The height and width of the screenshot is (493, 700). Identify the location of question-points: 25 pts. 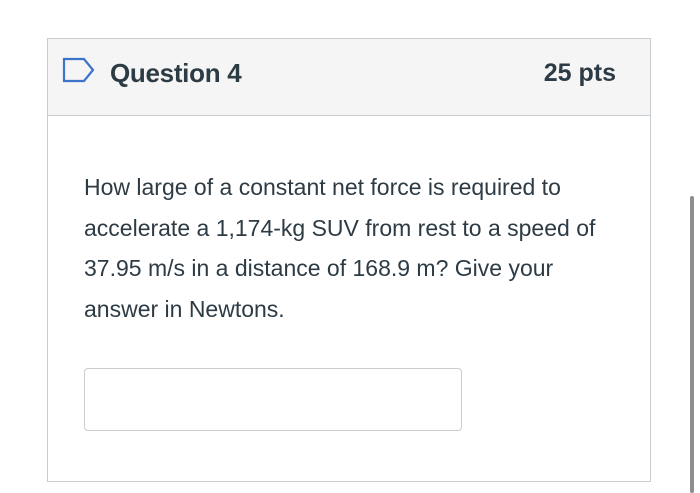
(579, 73).